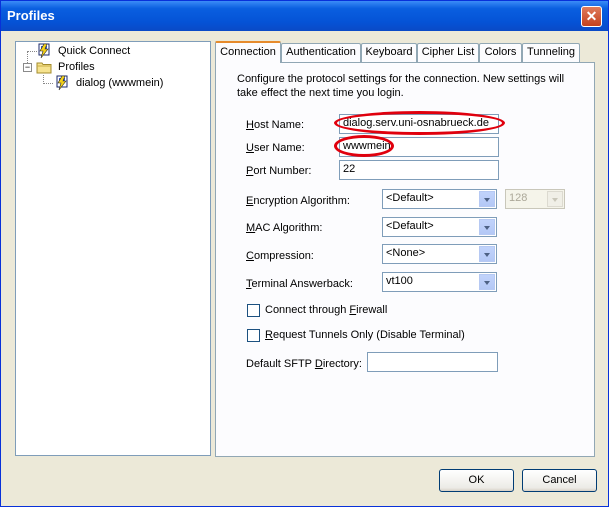 The height and width of the screenshot is (507, 609). What do you see at coordinates (321, 52) in the screenshot?
I see `tab-authentication: Authentication` at bounding box center [321, 52].